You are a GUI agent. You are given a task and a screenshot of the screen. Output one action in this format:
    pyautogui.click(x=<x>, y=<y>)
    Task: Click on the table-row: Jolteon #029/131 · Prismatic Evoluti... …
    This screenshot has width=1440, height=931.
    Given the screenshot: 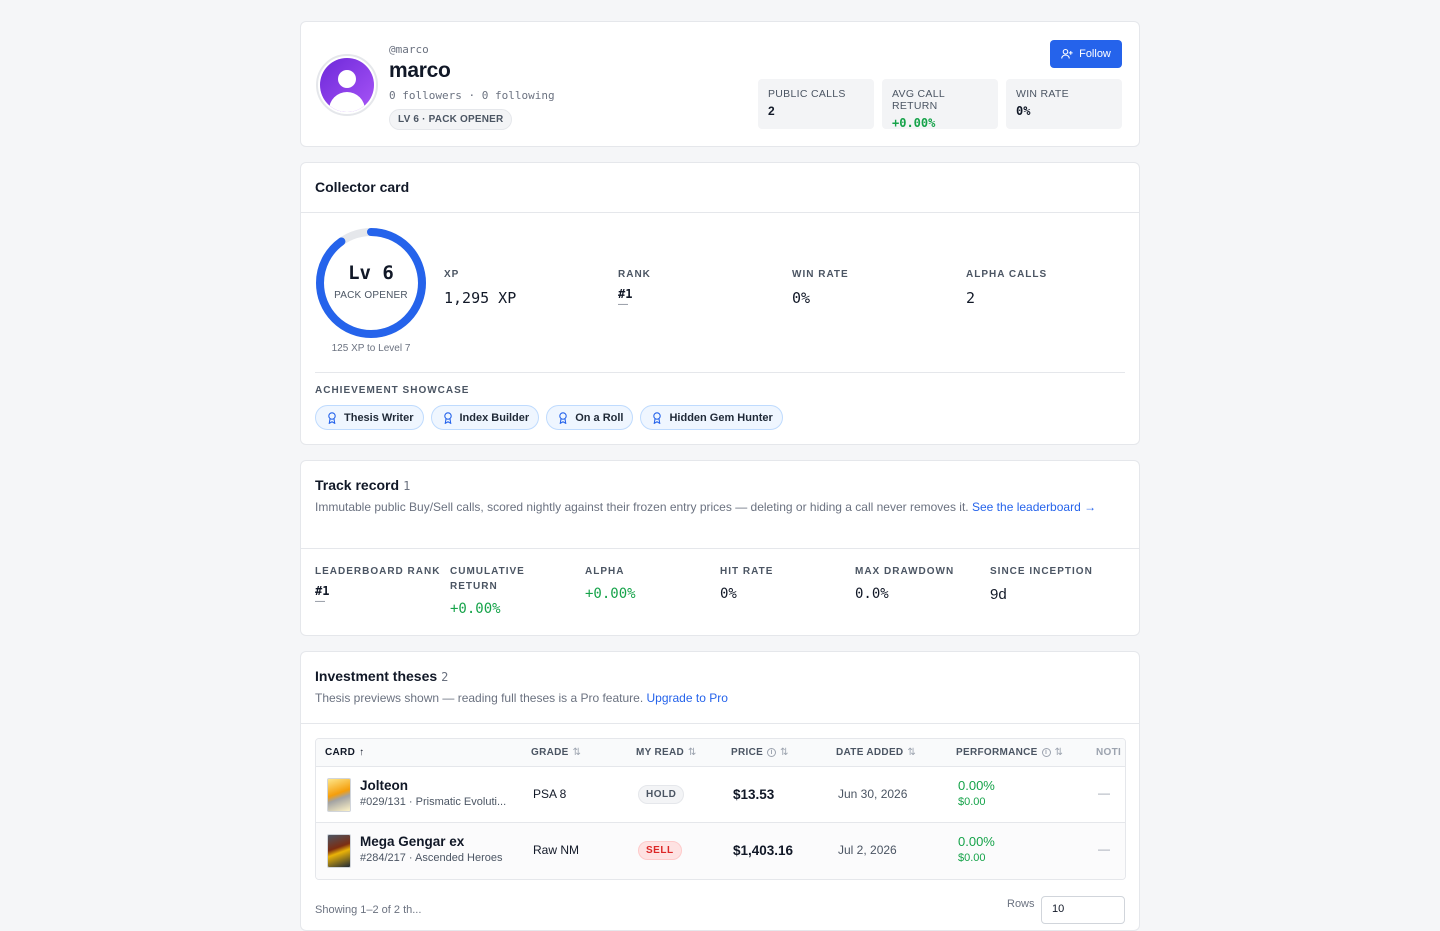 What is the action you would take?
    pyautogui.click(x=720, y=795)
    